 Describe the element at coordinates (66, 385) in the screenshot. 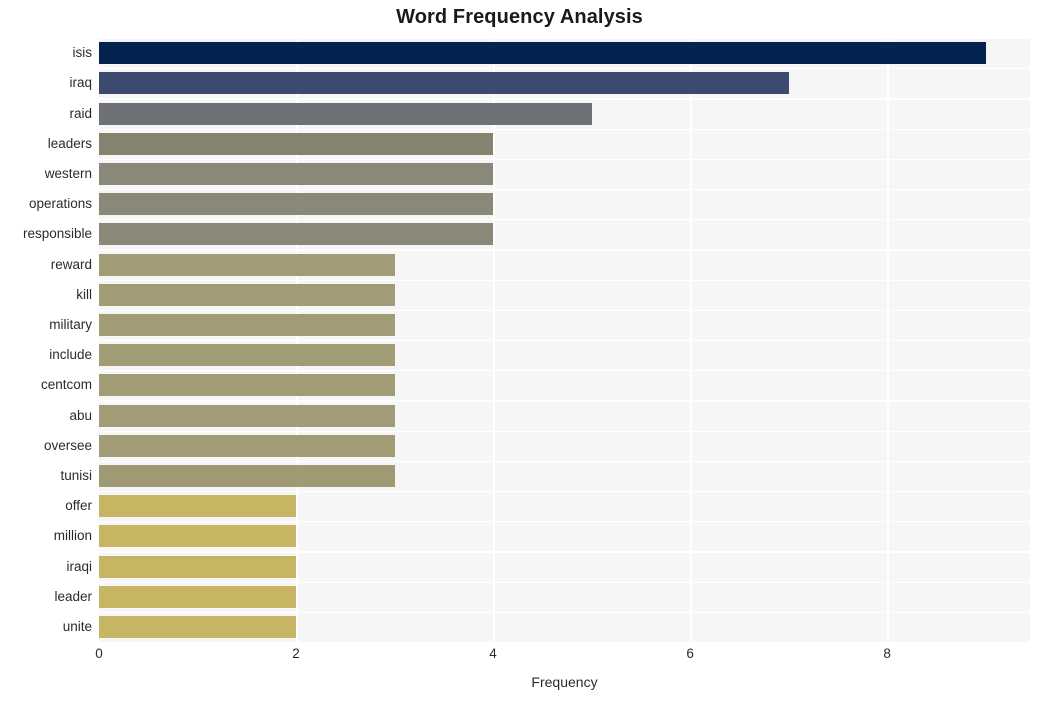

I see `y-tick-label-centcom: centcom` at that location.